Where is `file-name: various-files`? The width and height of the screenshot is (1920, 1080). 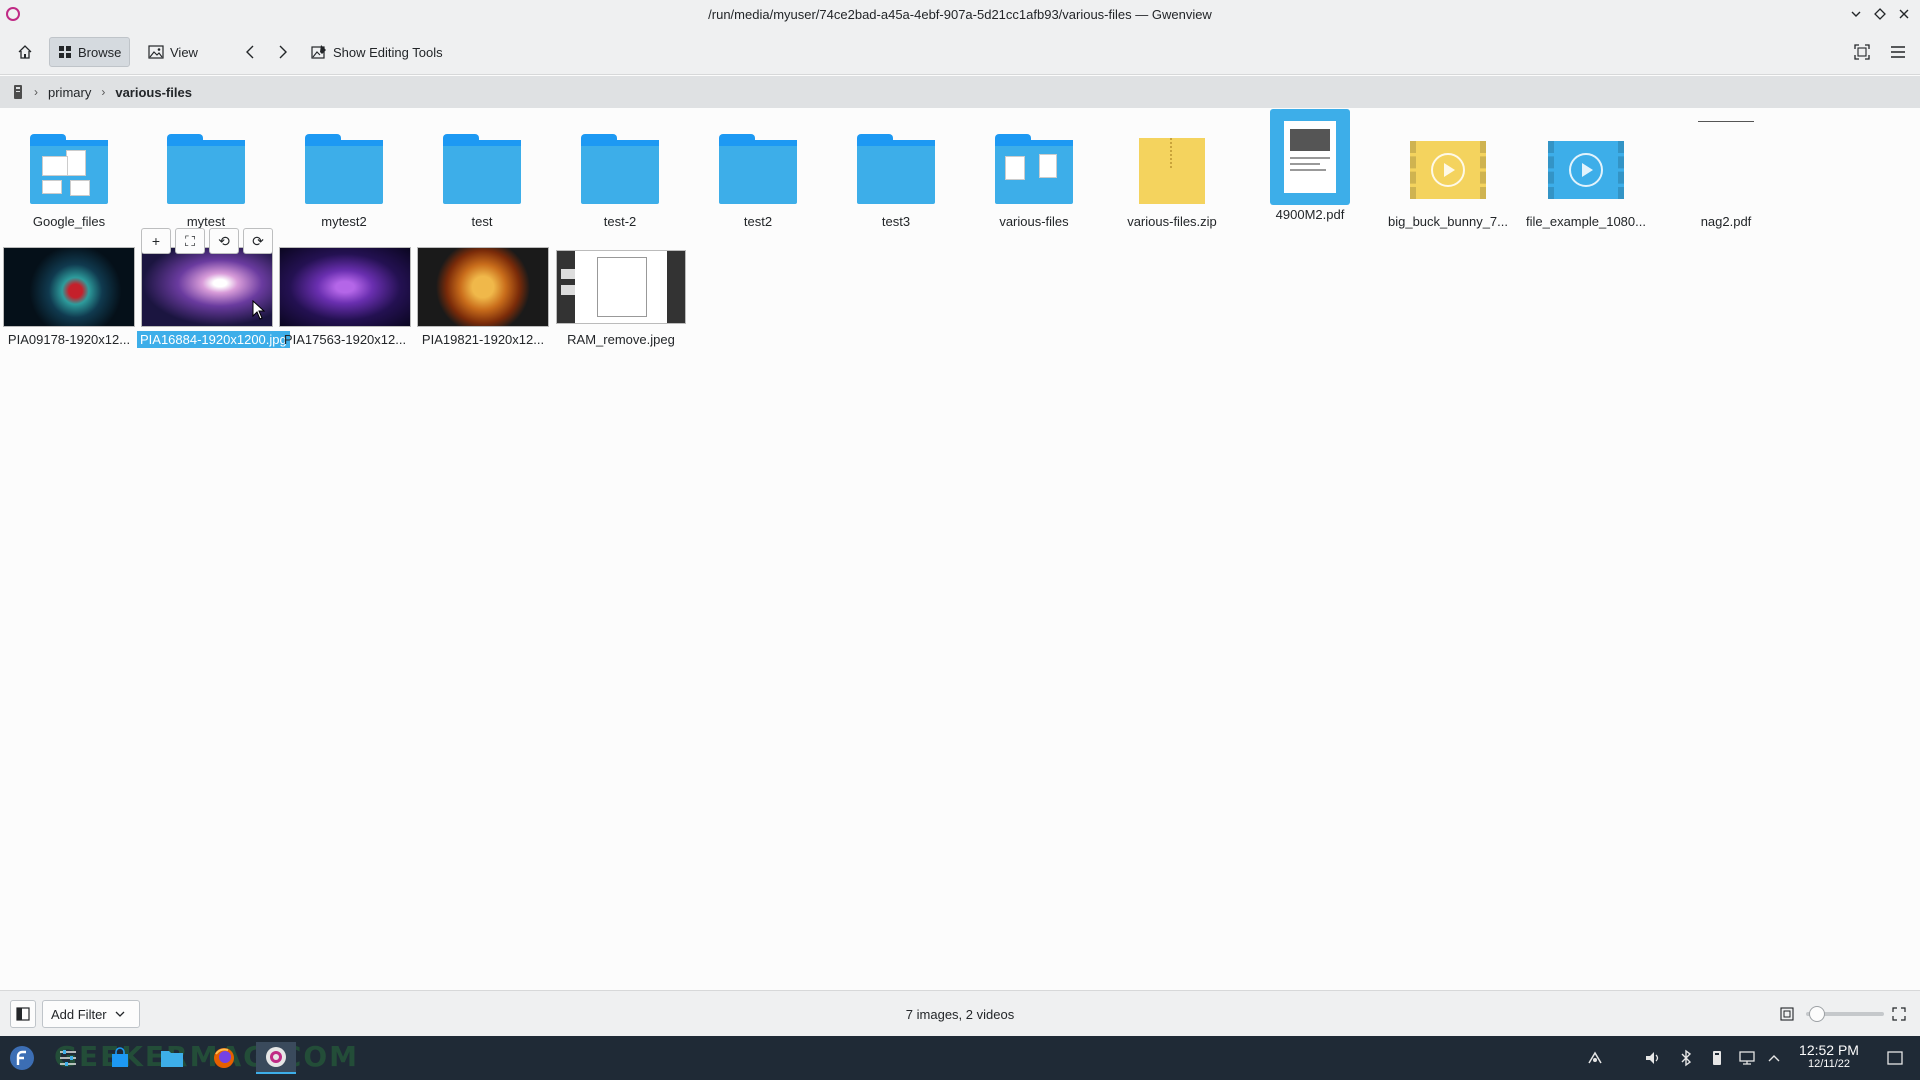 file-name: various-files is located at coordinates (1034, 221).